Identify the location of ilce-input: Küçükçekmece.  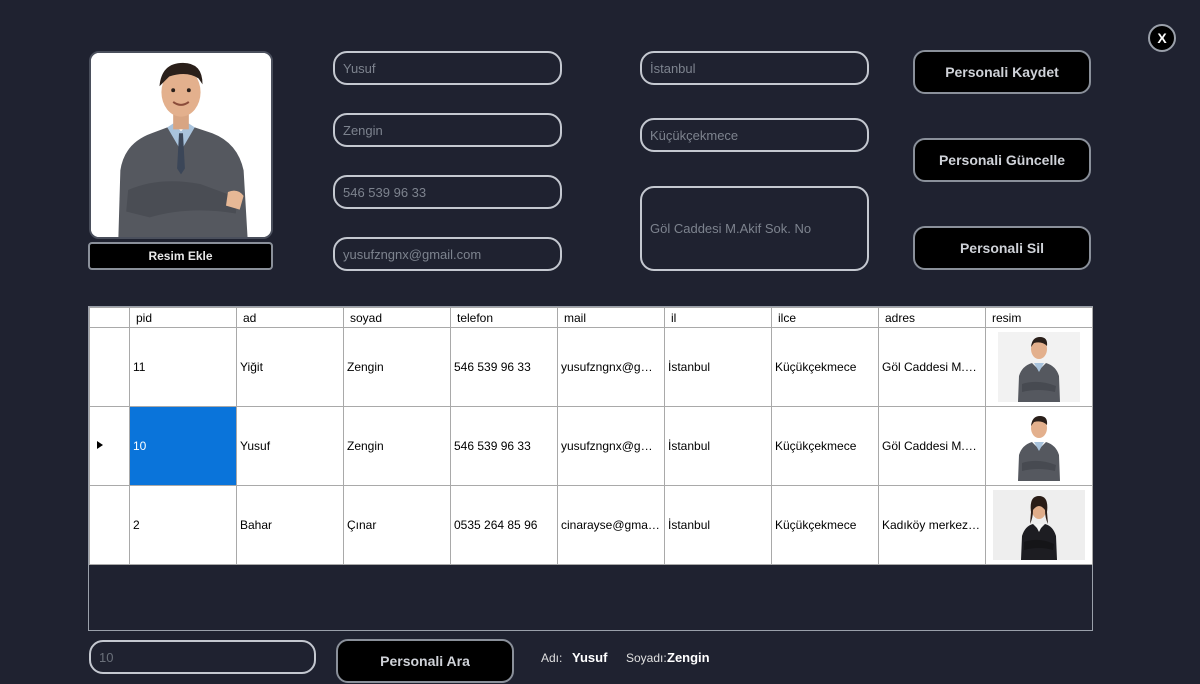
(754, 135).